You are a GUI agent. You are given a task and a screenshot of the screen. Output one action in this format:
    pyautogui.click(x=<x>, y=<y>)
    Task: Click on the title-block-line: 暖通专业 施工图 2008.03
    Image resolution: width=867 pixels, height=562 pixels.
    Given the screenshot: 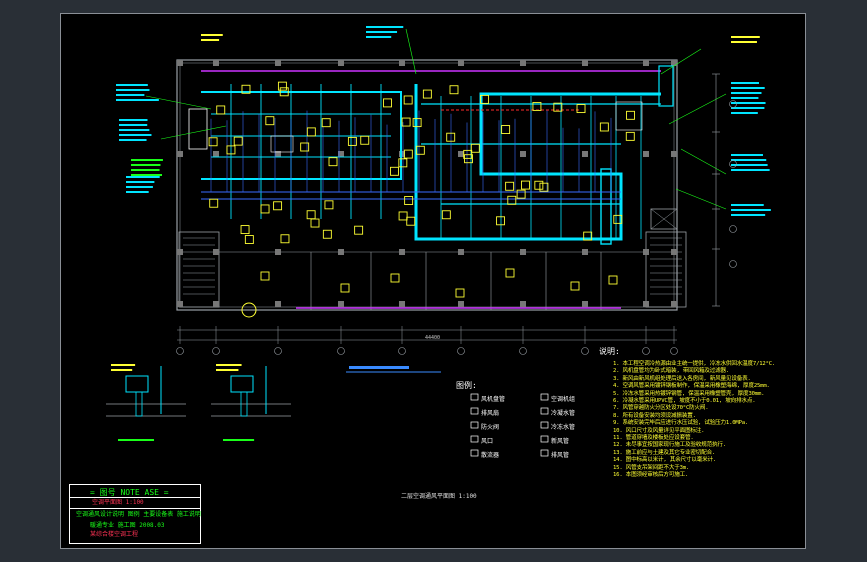 What is the action you would take?
    pyautogui.click(x=127, y=525)
    